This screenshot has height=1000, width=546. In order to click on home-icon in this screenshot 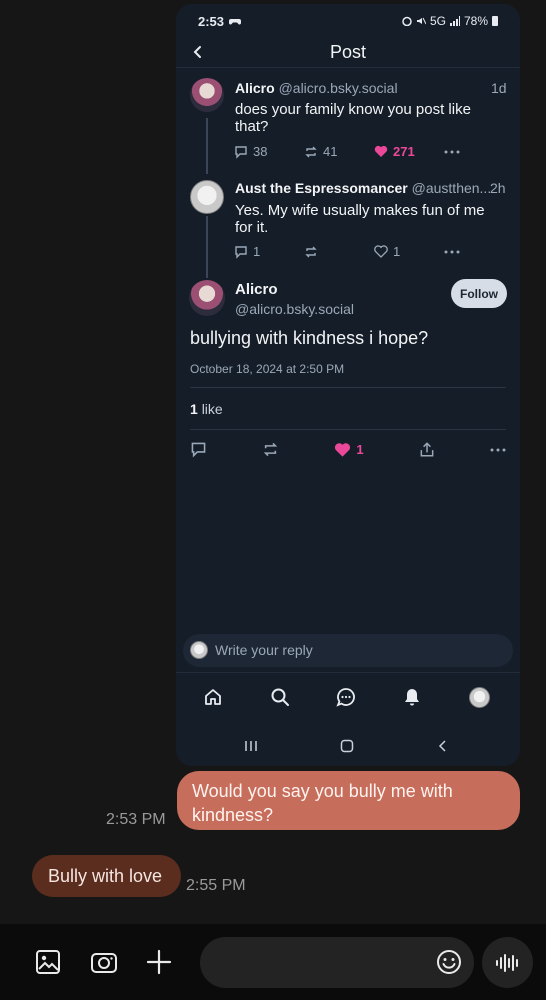, I will do `click(213, 697)`.